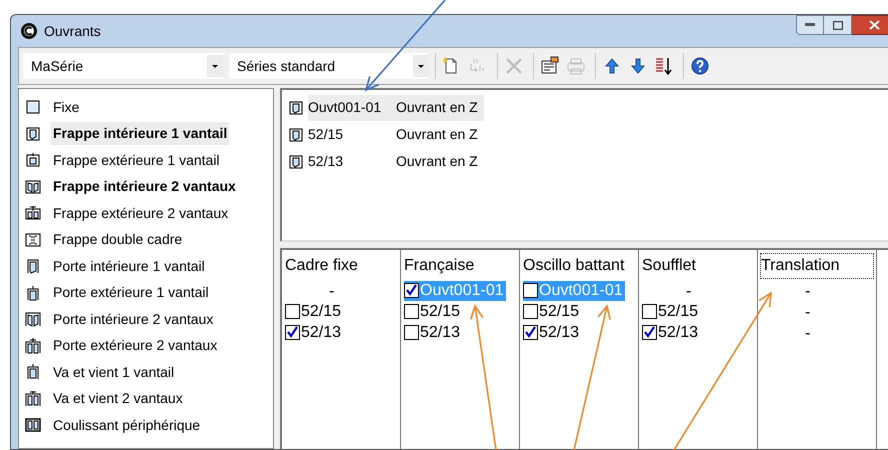  I want to click on window-type-item: Porte intérieure 2 vantaux, so click(133, 319).